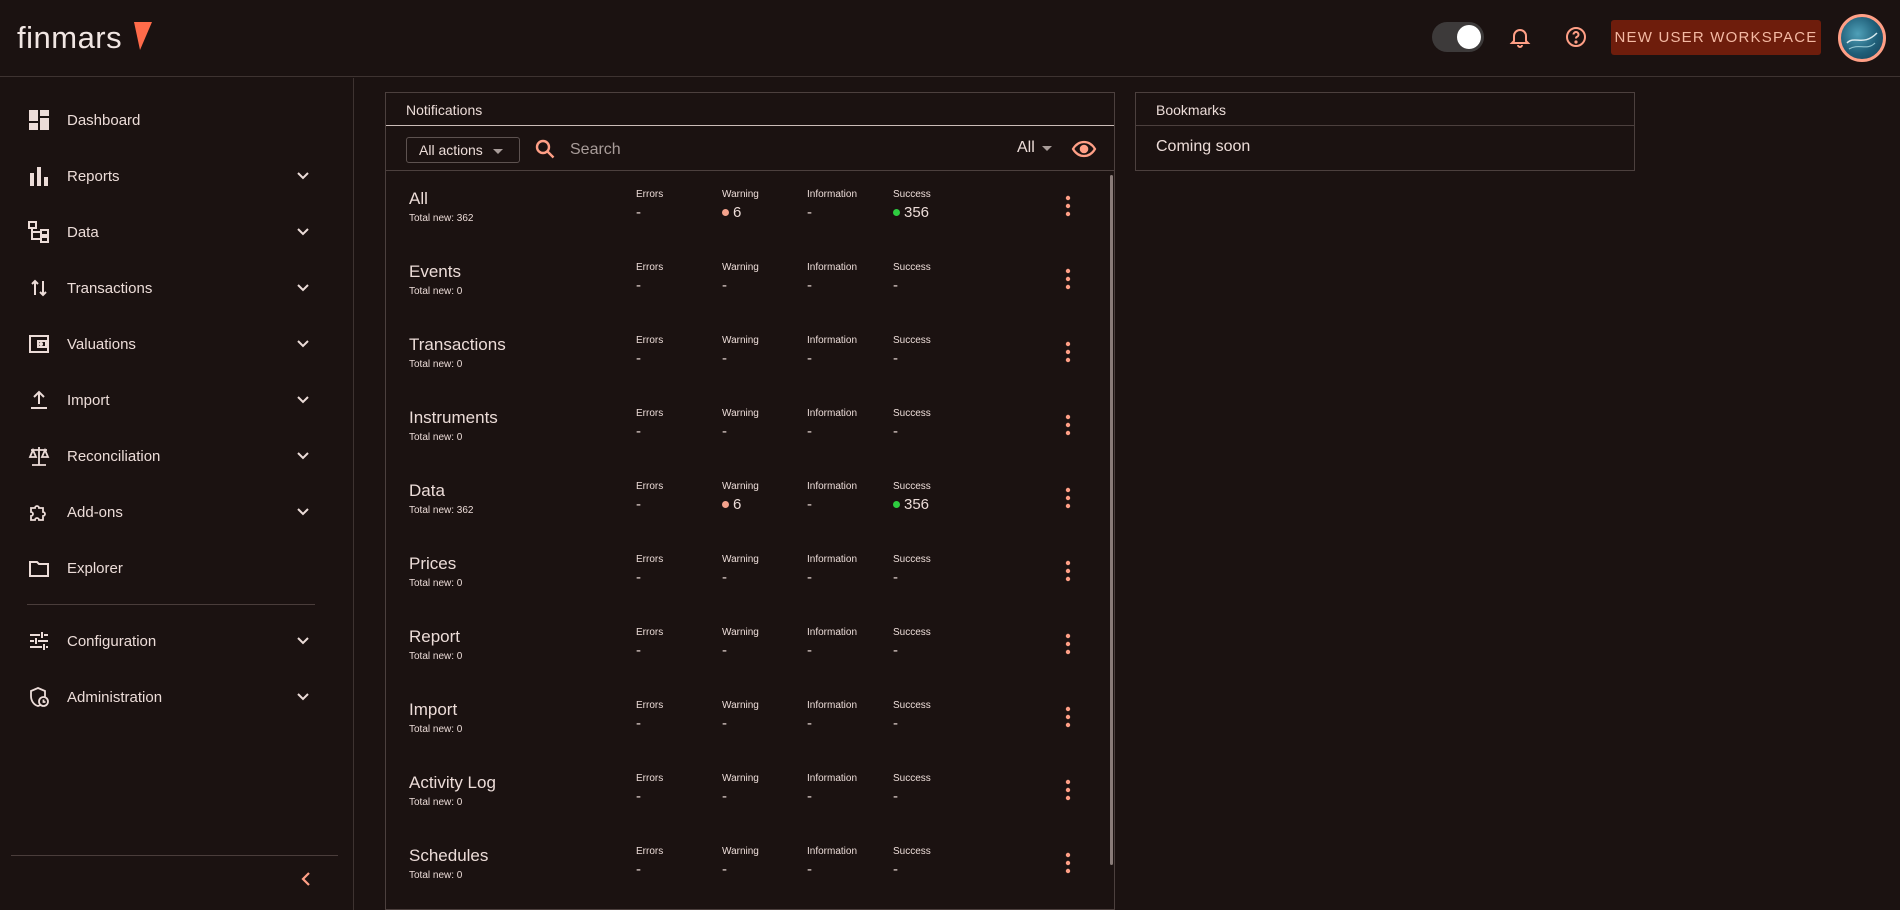 The width and height of the screenshot is (1900, 910). Describe the element at coordinates (498, 151) in the screenshot. I see `caret-down-icon` at that location.